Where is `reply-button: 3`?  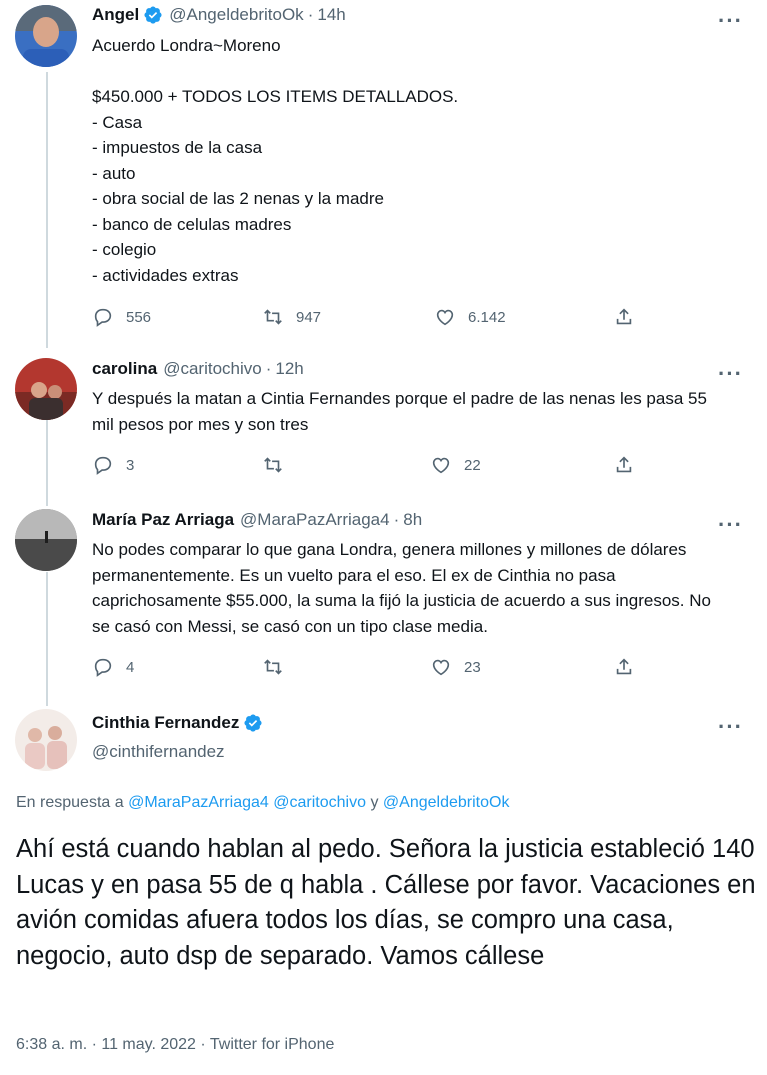
reply-button: 3 is located at coordinates (113, 465).